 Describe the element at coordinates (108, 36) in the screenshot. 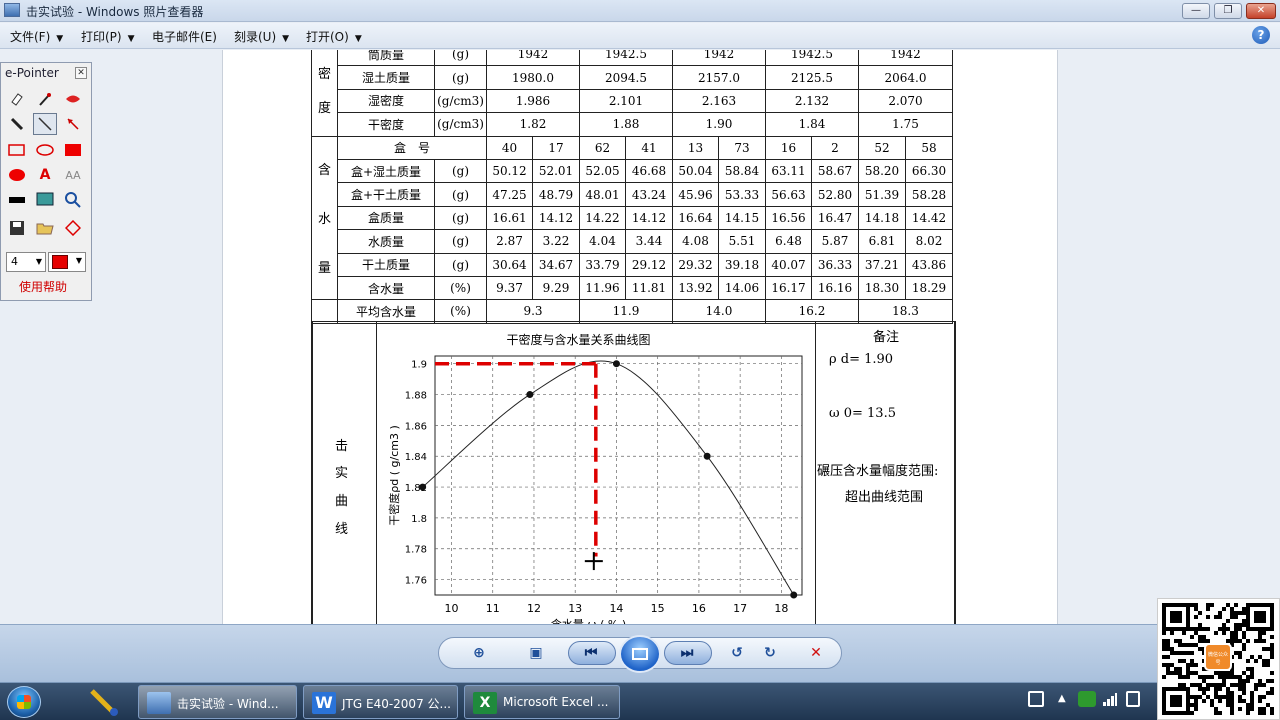

I see `menu-print: 打印(P) ▼` at that location.